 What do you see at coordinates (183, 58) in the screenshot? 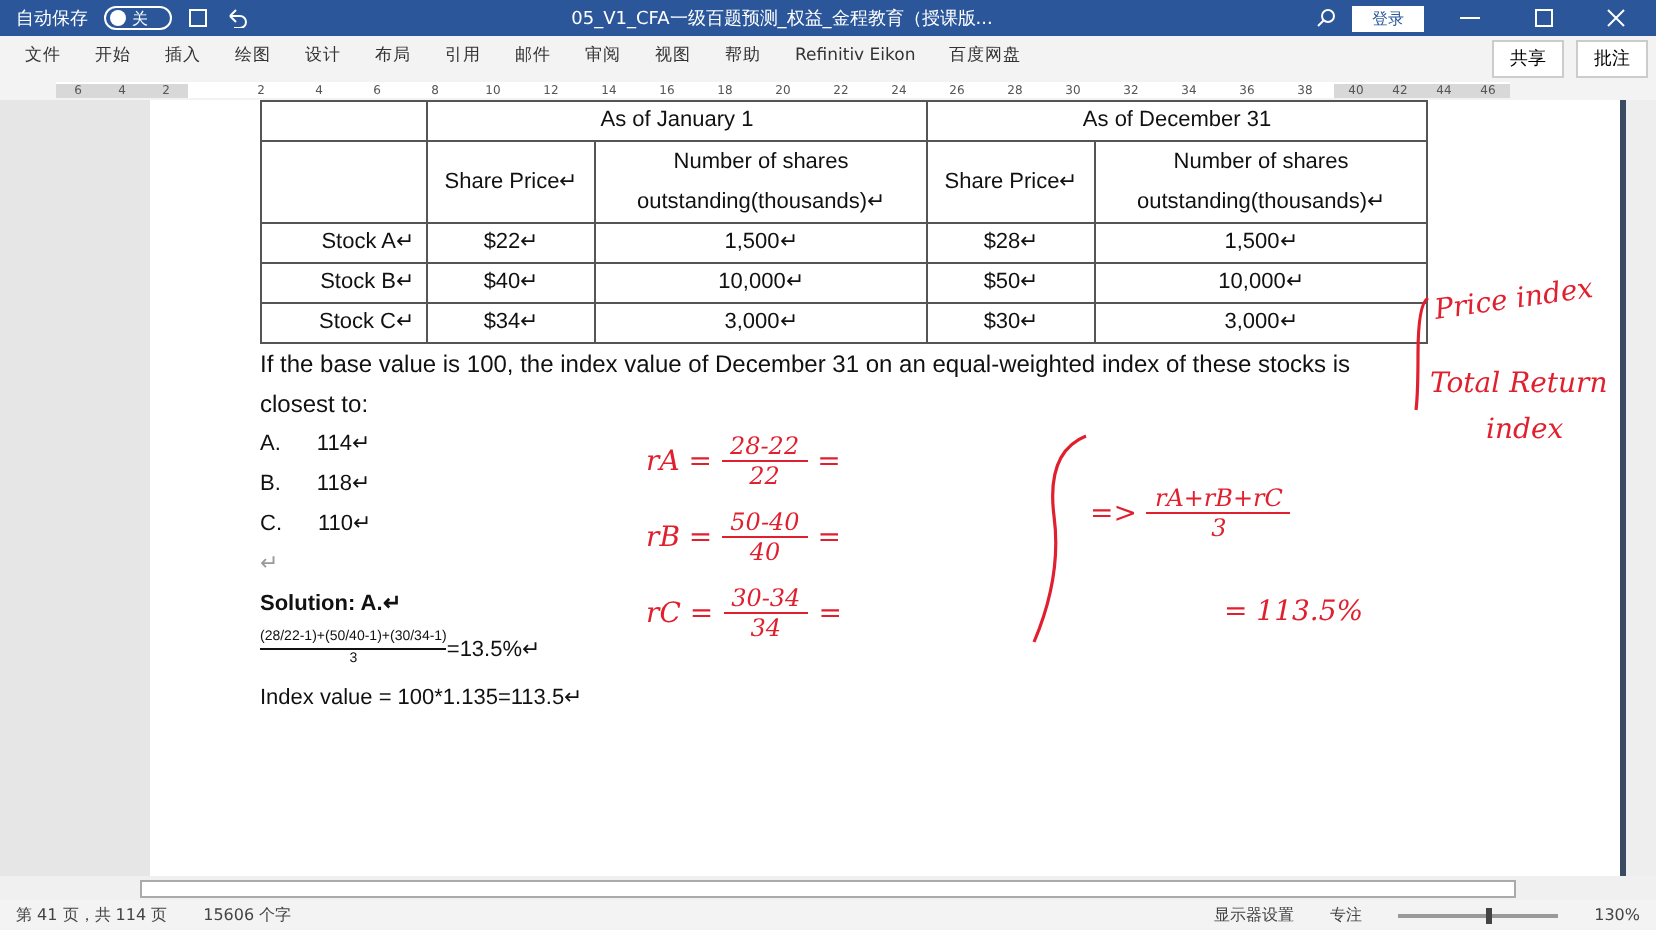
I see `menu-tab: 插入` at bounding box center [183, 58].